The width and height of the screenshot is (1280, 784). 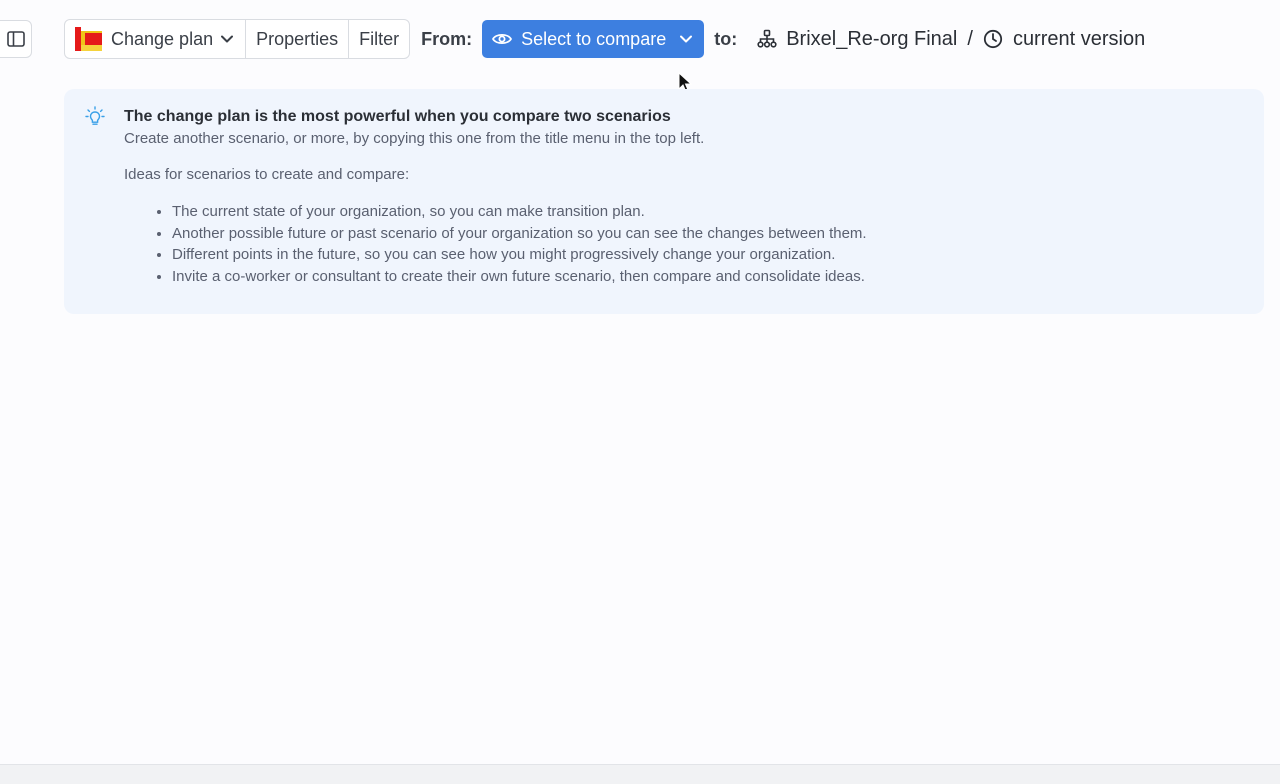 I want to click on filter-label: Filter, so click(x=379, y=38).